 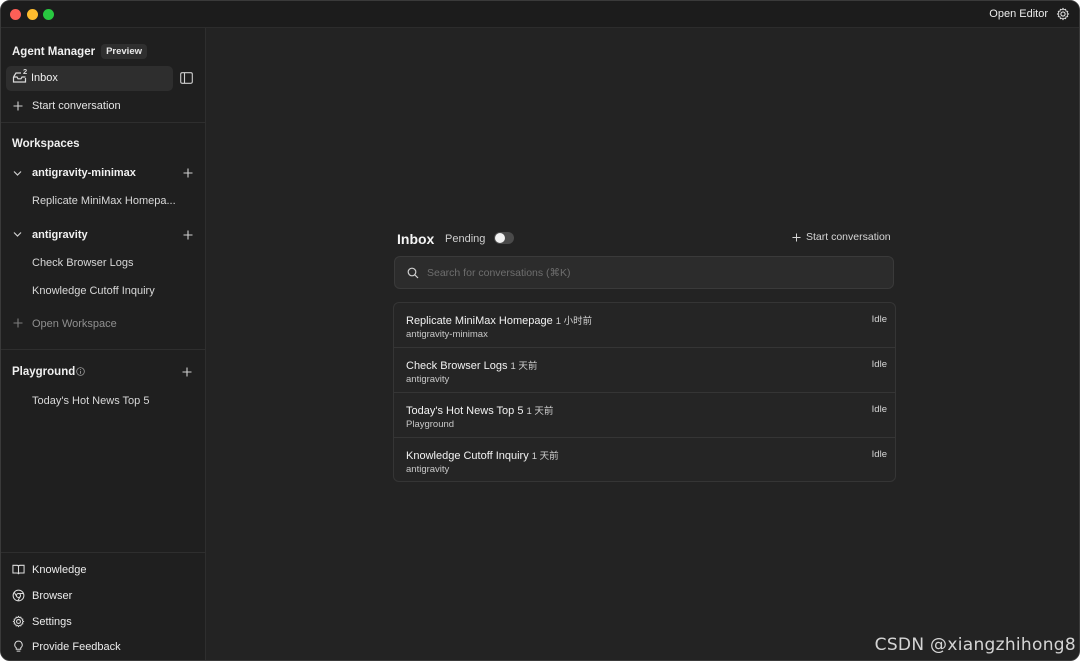 I want to click on search-input, so click(x=647, y=273).